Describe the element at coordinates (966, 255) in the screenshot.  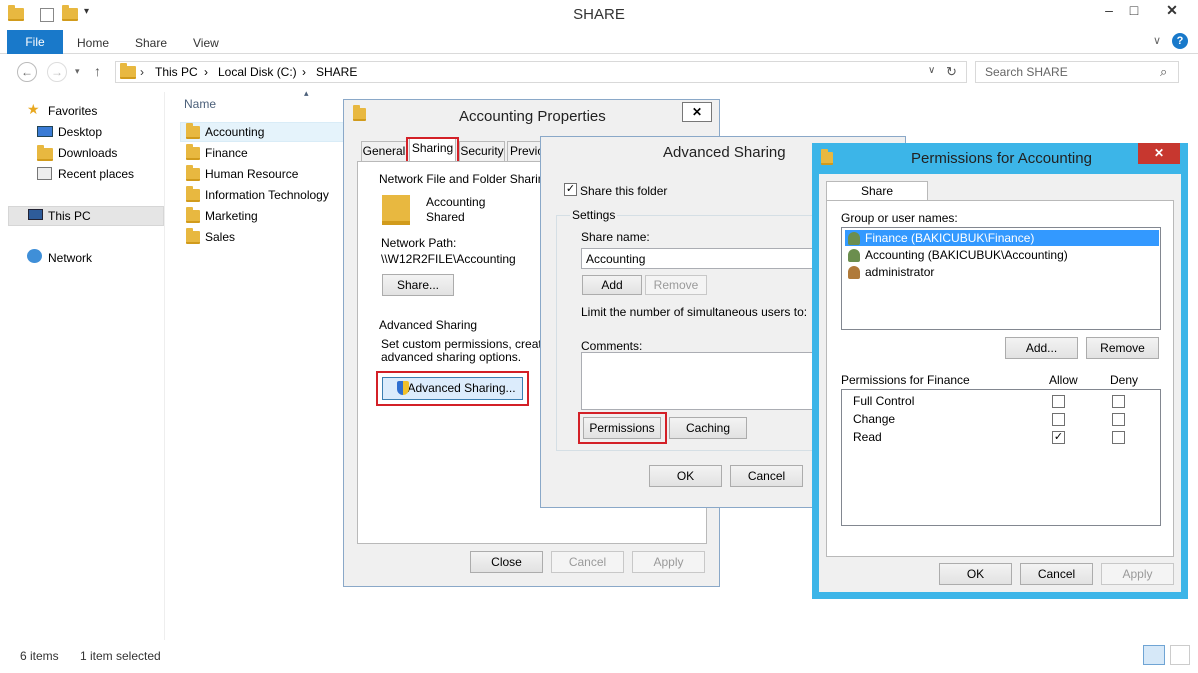
I see `user-item: Accounting (BAKICUBUK\Accounting)` at that location.